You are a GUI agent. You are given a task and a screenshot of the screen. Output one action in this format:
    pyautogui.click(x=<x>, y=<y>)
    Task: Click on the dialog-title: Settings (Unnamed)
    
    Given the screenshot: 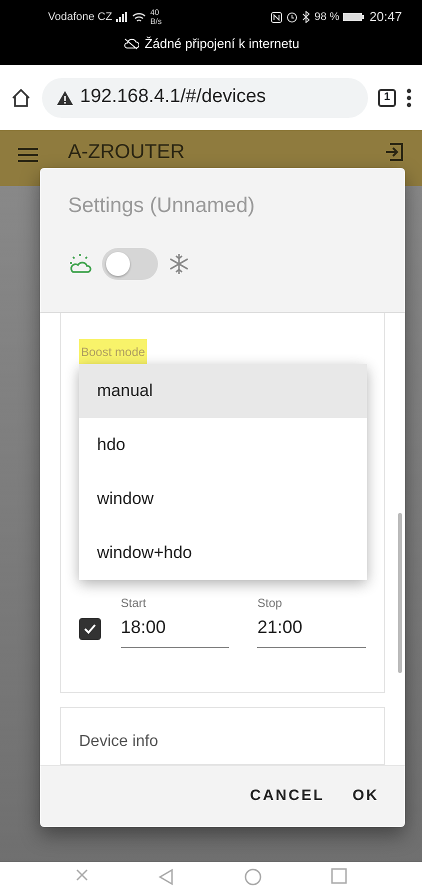 What is the action you would take?
    pyautogui.click(x=162, y=206)
    